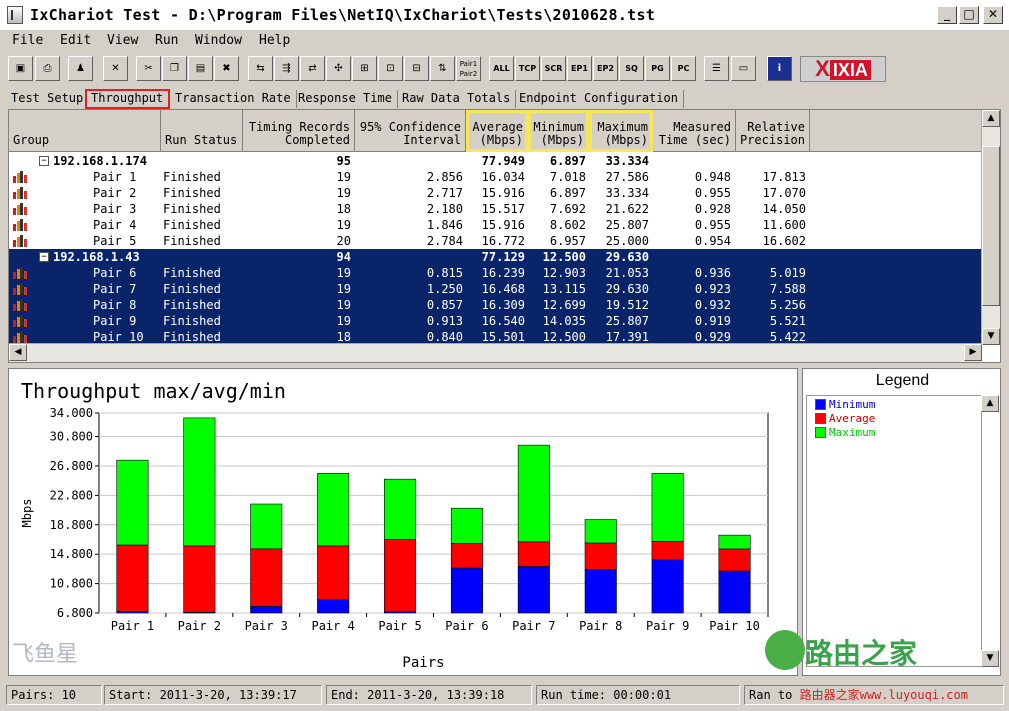  I want to click on vertical-scrollbar: ▲ ▼, so click(990, 227).